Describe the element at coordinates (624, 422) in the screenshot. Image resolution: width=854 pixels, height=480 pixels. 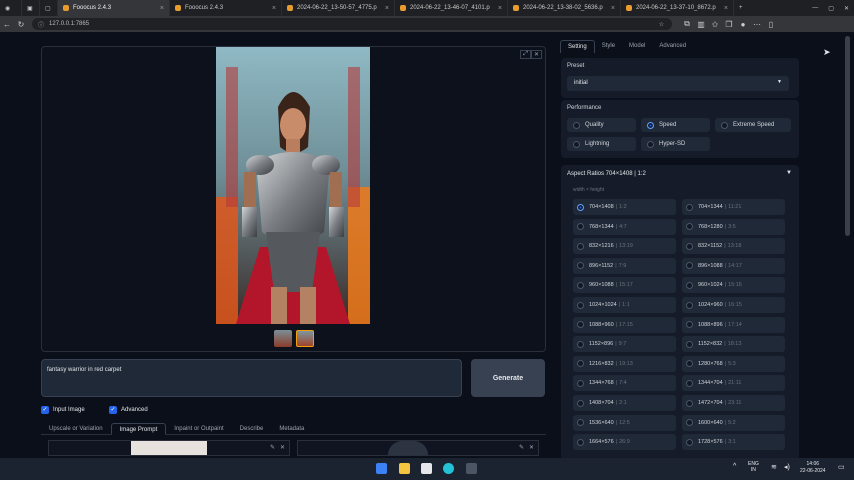
I see `aspect-option-1536x640: 1536×640 | 12:5` at that location.